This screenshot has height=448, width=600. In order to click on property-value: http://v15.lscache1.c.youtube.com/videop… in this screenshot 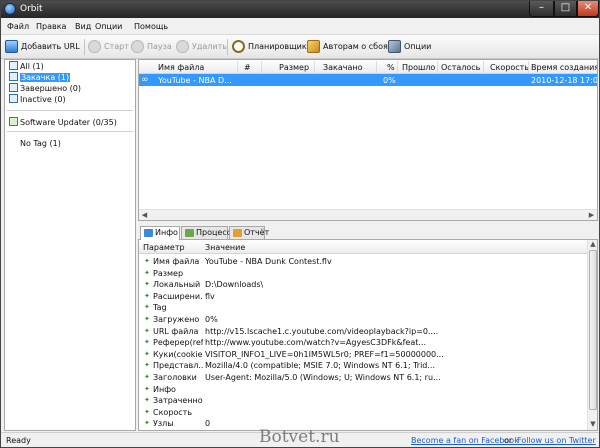, I will do `click(322, 331)`.